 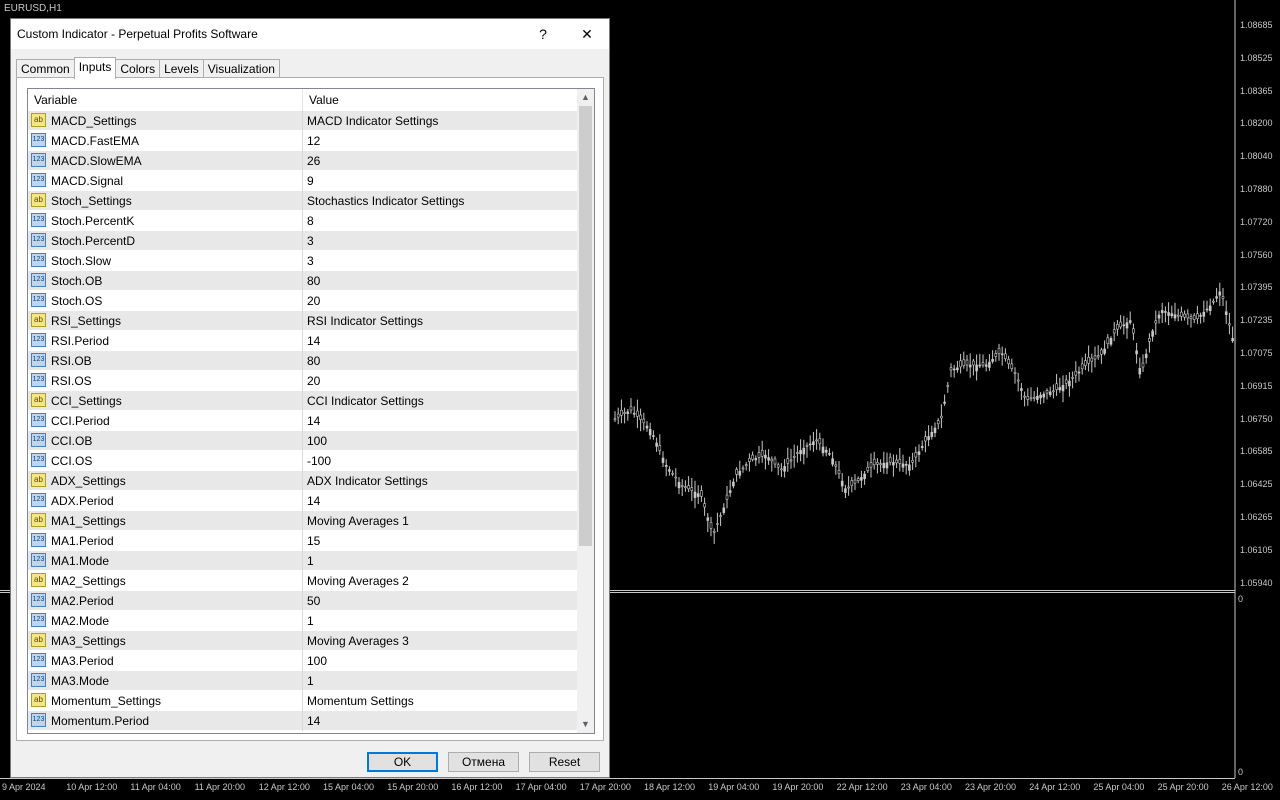 What do you see at coordinates (413, 787) in the screenshot?
I see `time-tick-label: 15 Apr 20:00` at bounding box center [413, 787].